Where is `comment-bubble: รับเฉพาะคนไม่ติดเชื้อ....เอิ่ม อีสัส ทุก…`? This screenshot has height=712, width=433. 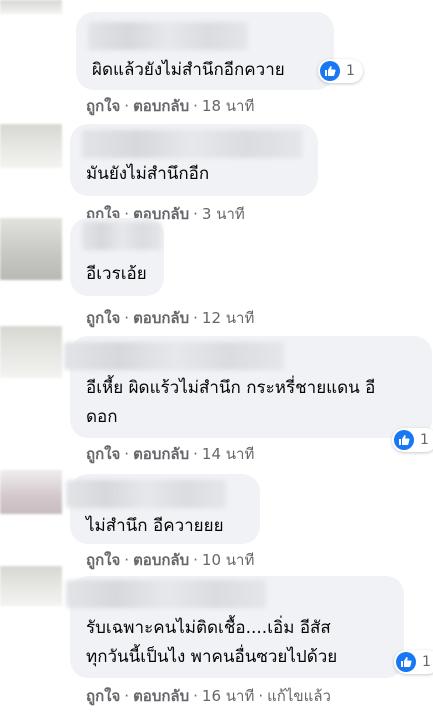
comment-bubble: รับเฉพาะคนไม่ติดเชื้อ....เอิ่ม อีสัส ทุก… is located at coordinates (235, 627).